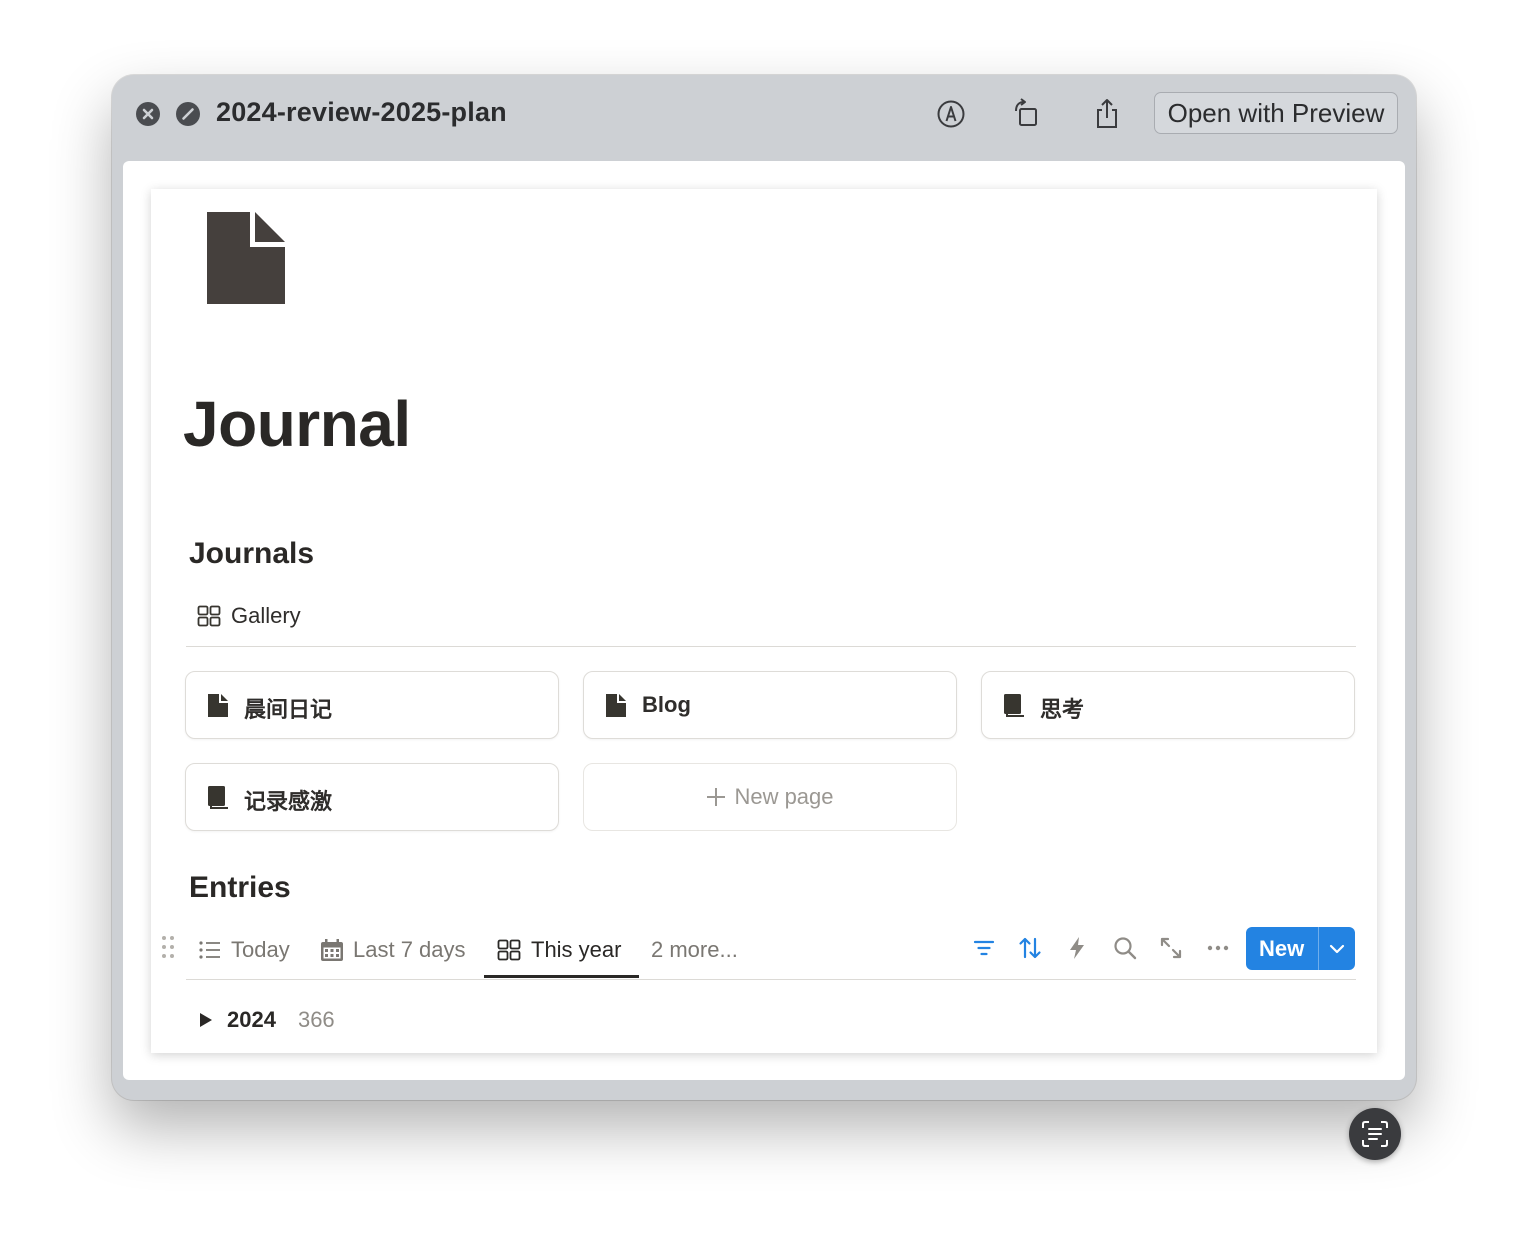  What do you see at coordinates (1062, 709) in the screenshot?
I see `card-title: 思考` at bounding box center [1062, 709].